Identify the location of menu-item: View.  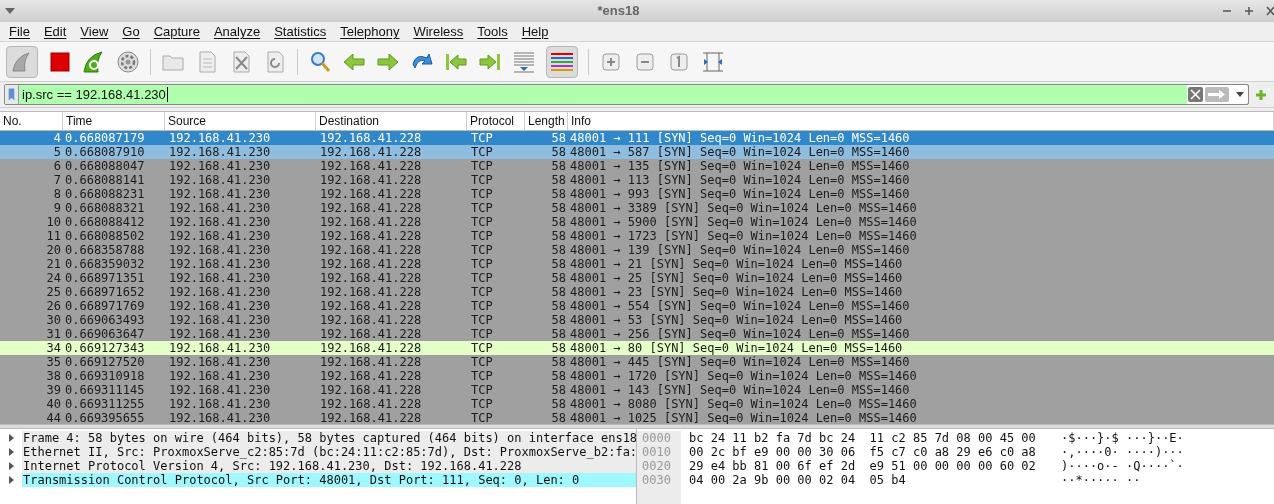
(94, 31).